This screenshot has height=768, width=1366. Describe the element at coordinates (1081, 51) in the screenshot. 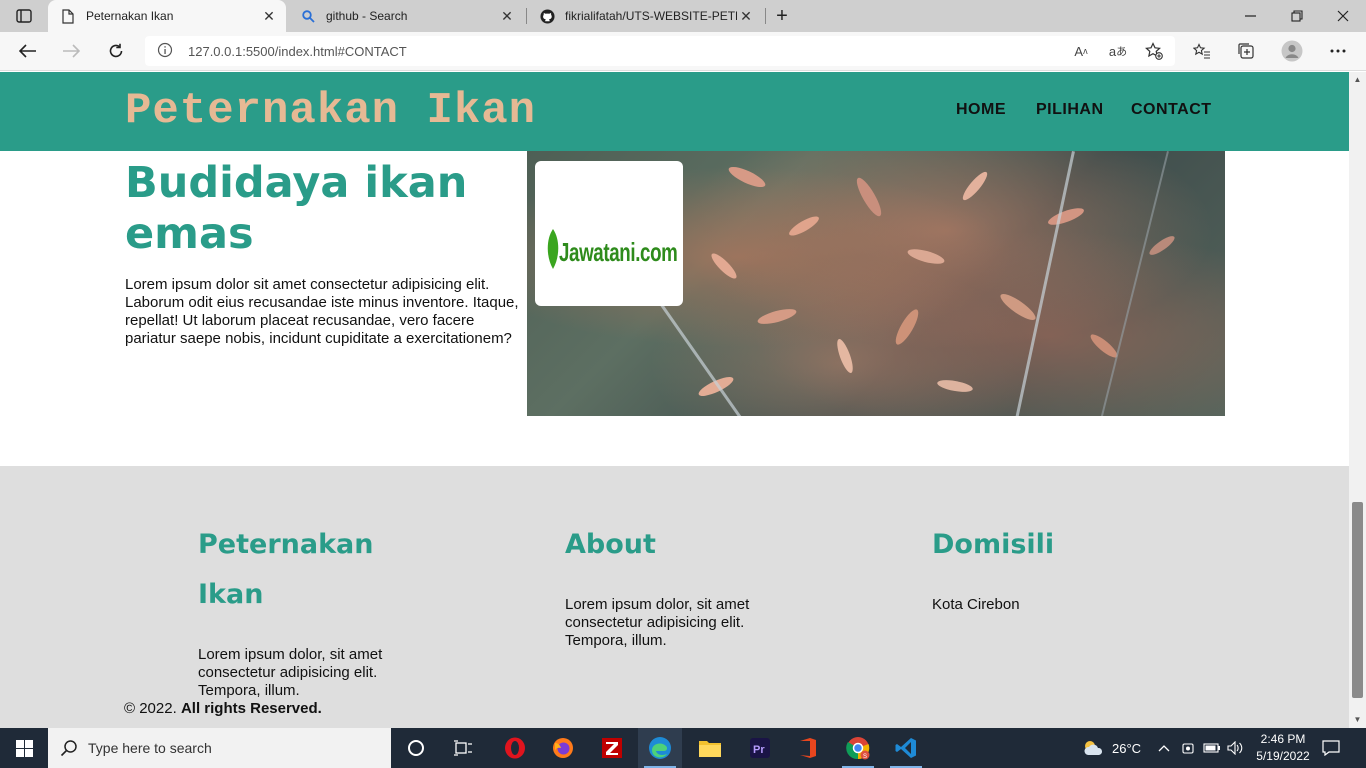

I see `read-aloud-icon: Aʌ` at that location.